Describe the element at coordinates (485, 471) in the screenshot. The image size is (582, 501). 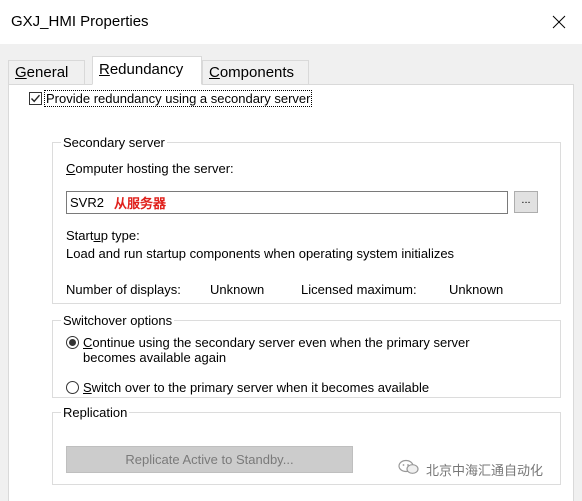
I see `watermark-text: 北京中海汇通自动化` at that location.